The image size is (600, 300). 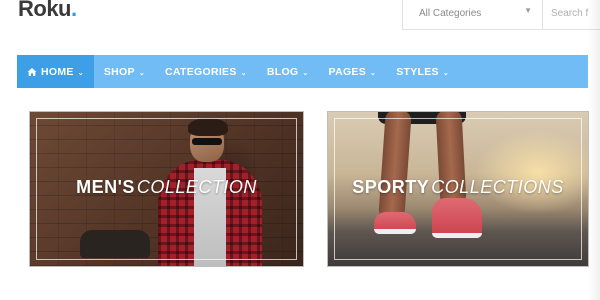 What do you see at coordinates (201, 71) in the screenshot?
I see `nav-item-label: CATEGORIES` at bounding box center [201, 71].